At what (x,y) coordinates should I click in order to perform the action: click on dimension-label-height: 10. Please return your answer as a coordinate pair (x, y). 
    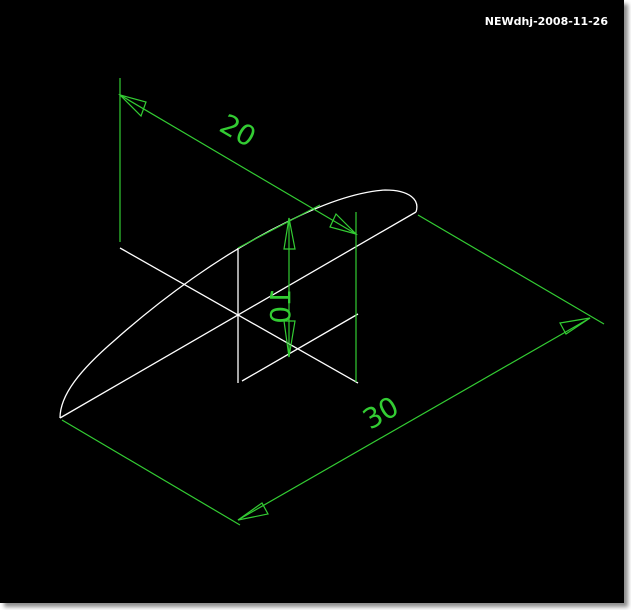
    Looking at the image, I should click on (280, 306).